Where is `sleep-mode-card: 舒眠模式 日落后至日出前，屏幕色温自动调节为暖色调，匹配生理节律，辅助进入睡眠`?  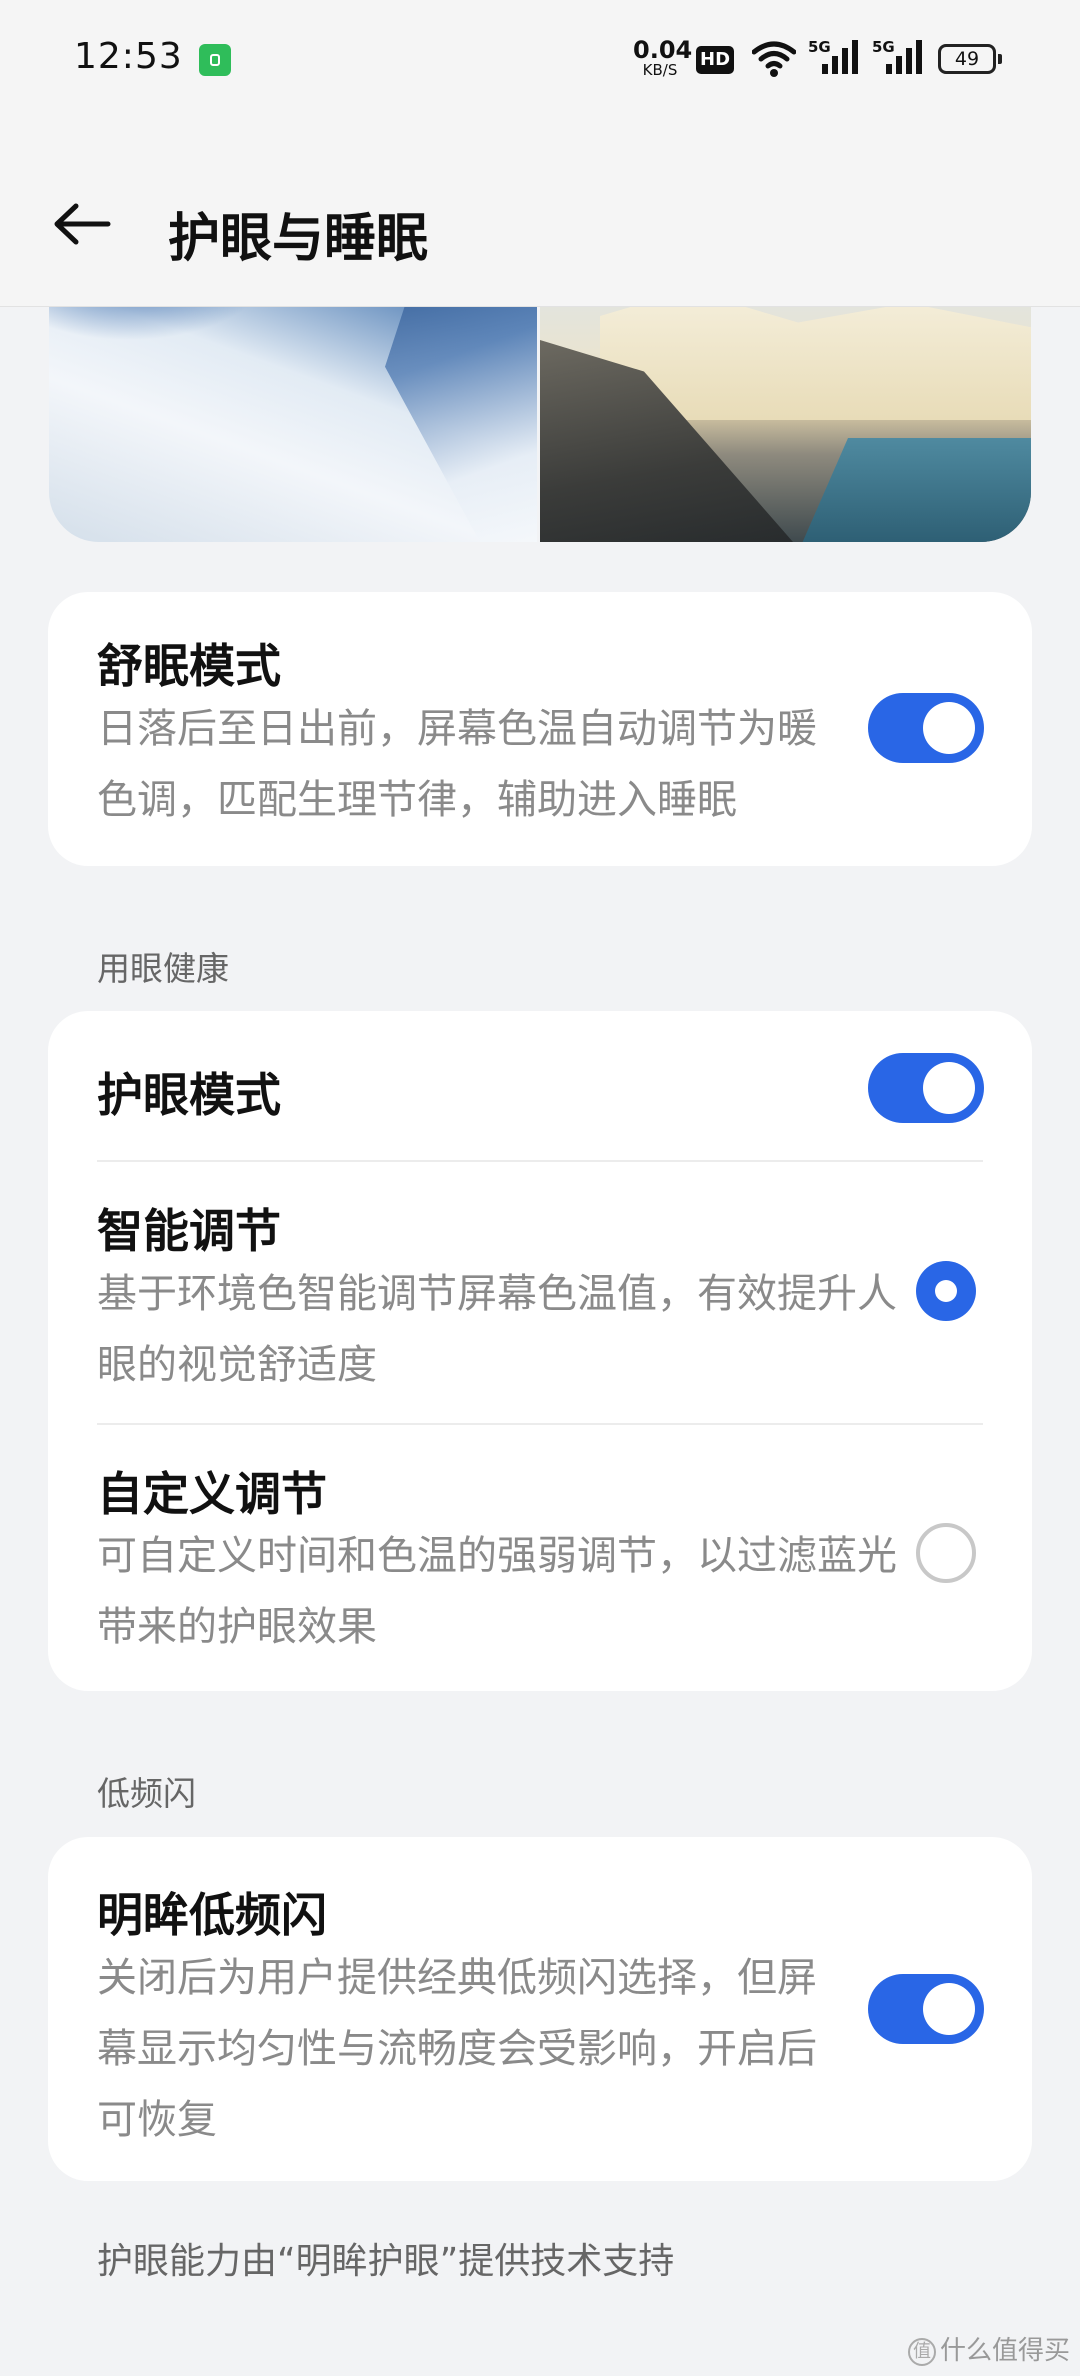
sleep-mode-card: 舒眠模式 日落后至日出前，屏幕色温自动调节为暖色调，匹配生理节律，辅助进入睡眠 is located at coordinates (540, 729).